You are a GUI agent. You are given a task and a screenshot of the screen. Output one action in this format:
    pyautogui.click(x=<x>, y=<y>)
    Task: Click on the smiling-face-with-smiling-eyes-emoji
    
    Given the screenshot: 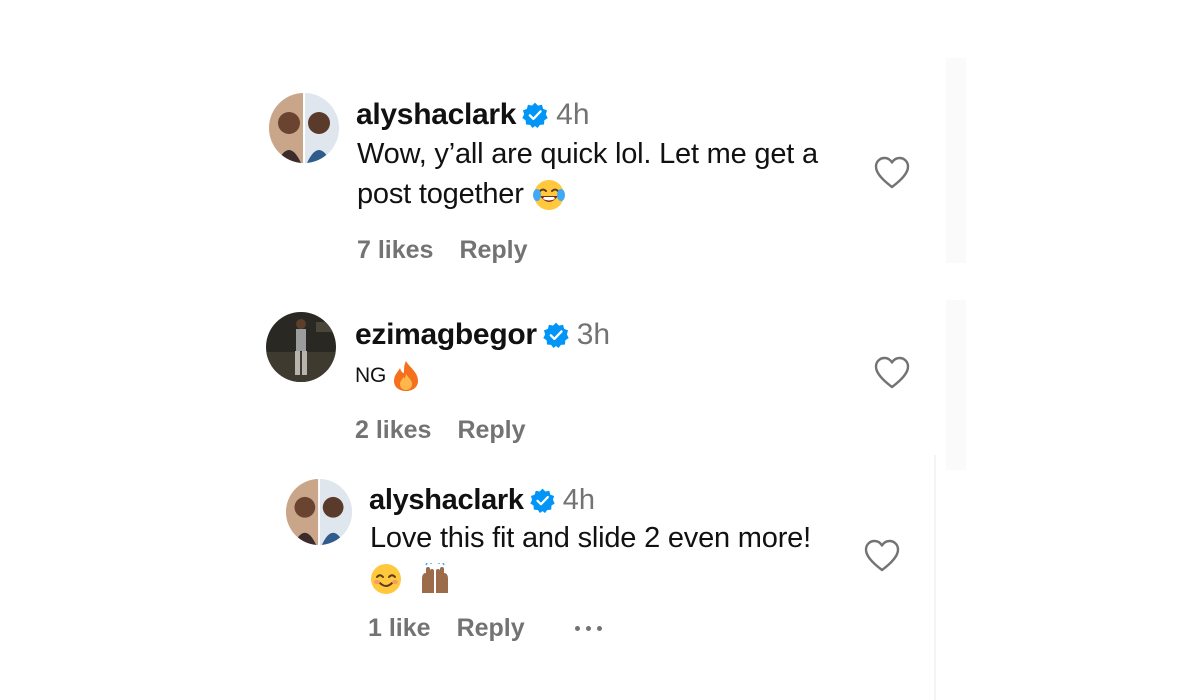 What is the action you would take?
    pyautogui.click(x=386, y=579)
    